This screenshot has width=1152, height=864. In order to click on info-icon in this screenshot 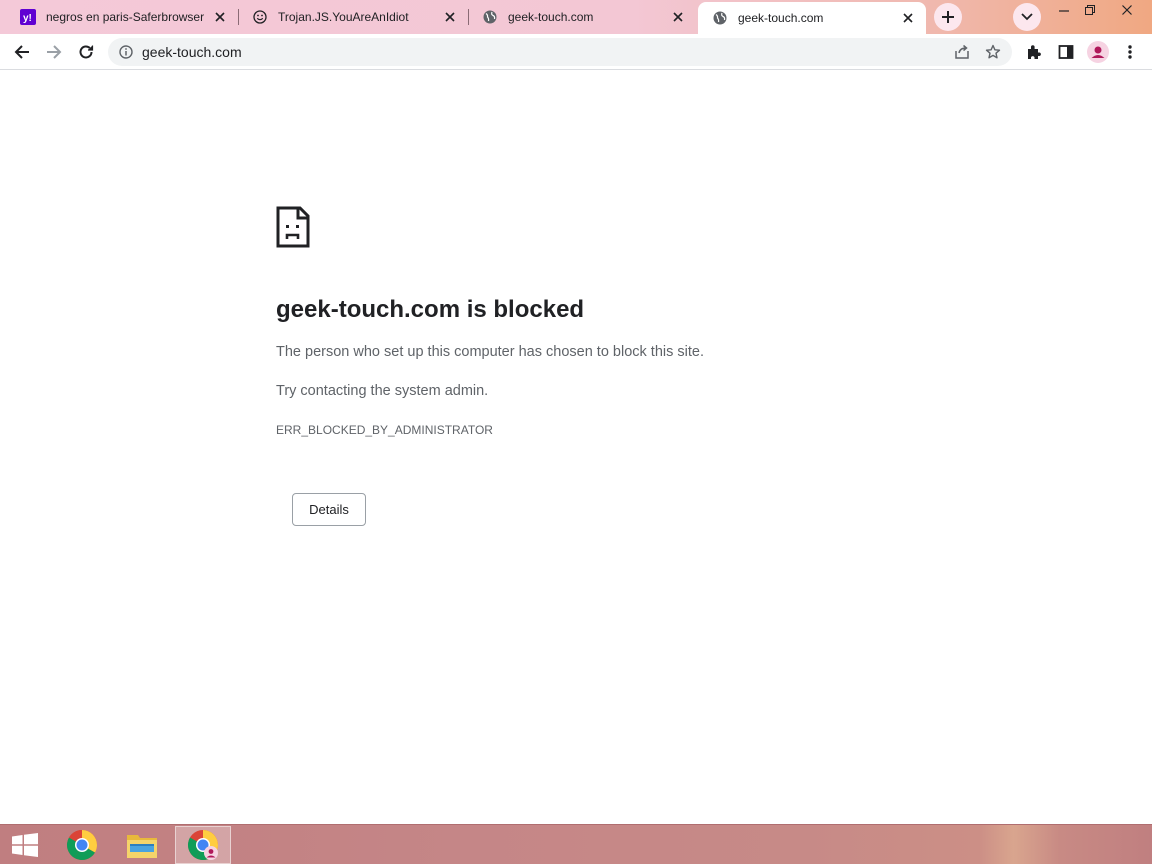, I will do `click(126, 52)`.